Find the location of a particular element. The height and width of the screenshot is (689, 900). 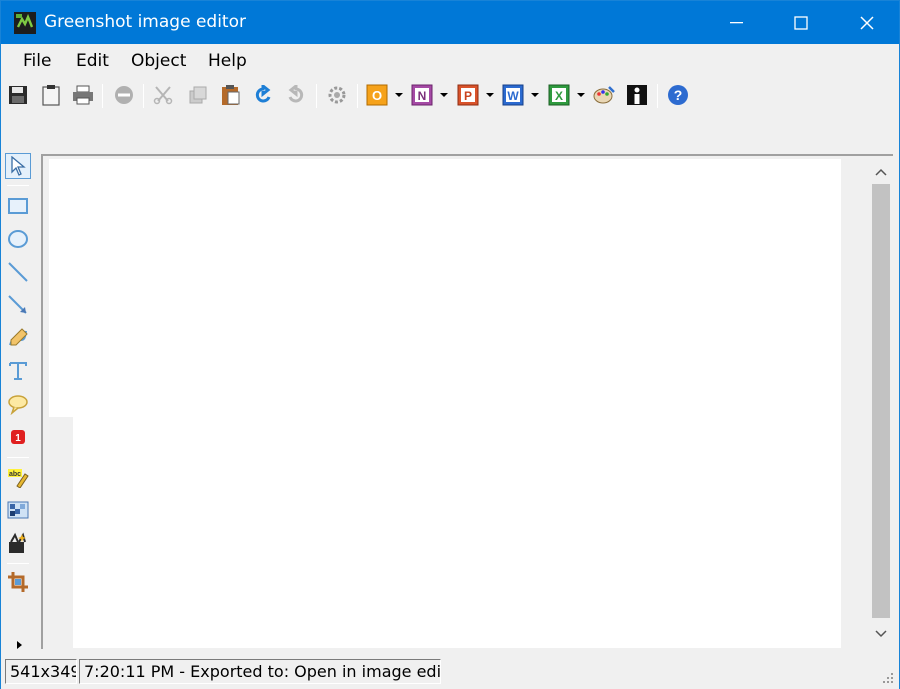

resize-grip-icon is located at coordinates (887, 677).